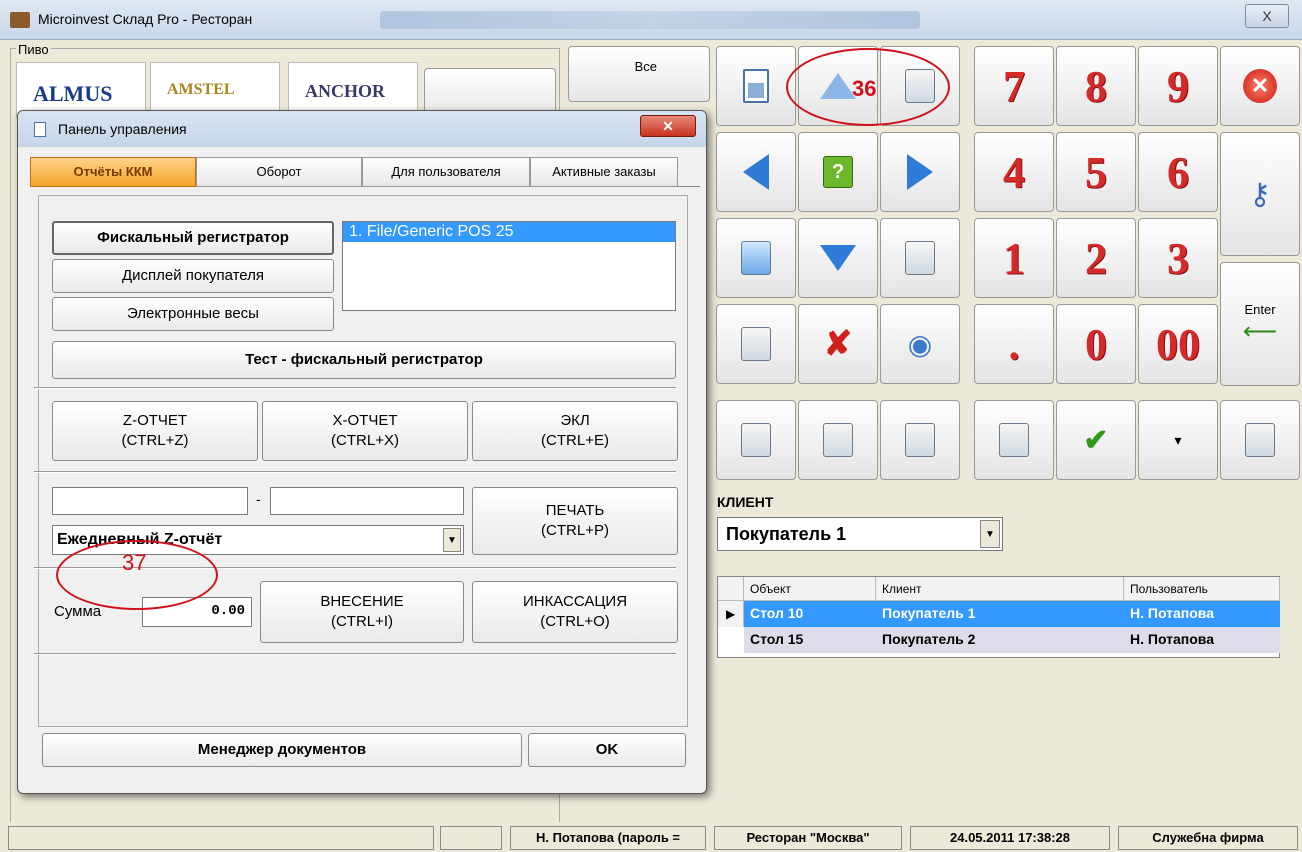 Image resolution: width=1302 pixels, height=852 pixels. I want to click on webcam-icon: ◉, so click(920, 344).